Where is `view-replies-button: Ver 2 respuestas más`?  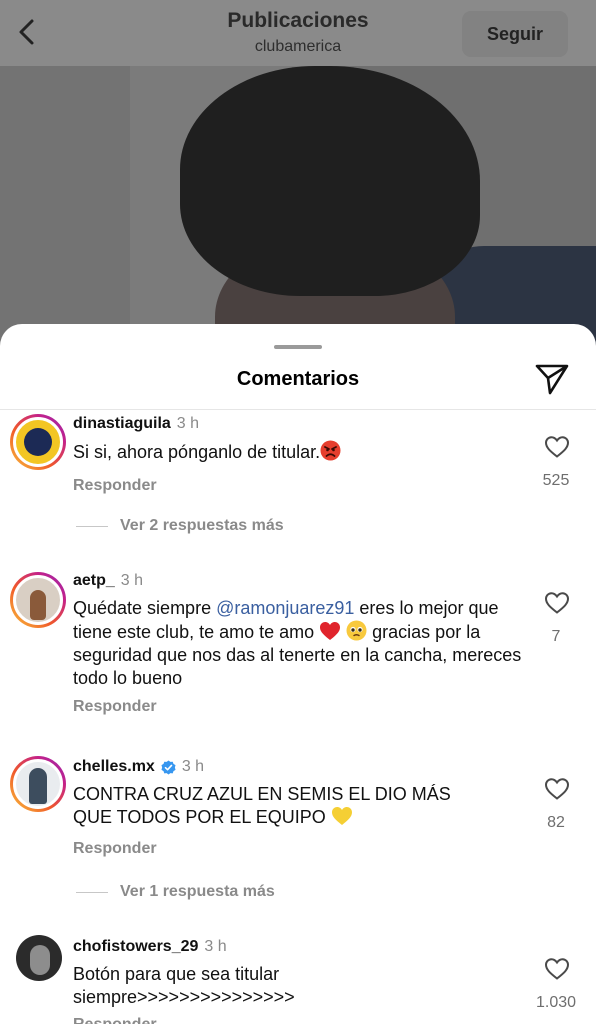 view-replies-button: Ver 2 respuestas más is located at coordinates (180, 526).